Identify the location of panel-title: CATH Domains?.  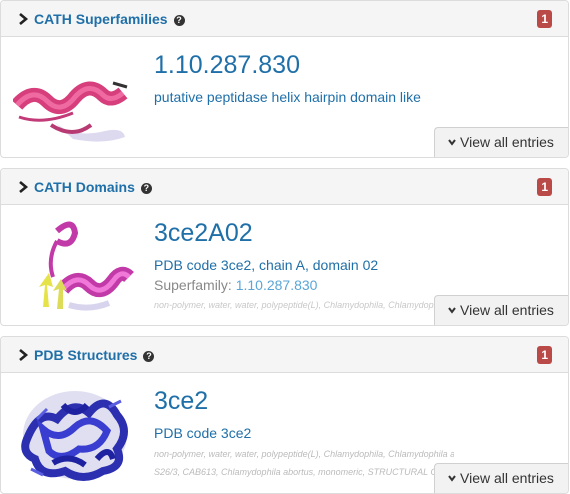
(93, 187).